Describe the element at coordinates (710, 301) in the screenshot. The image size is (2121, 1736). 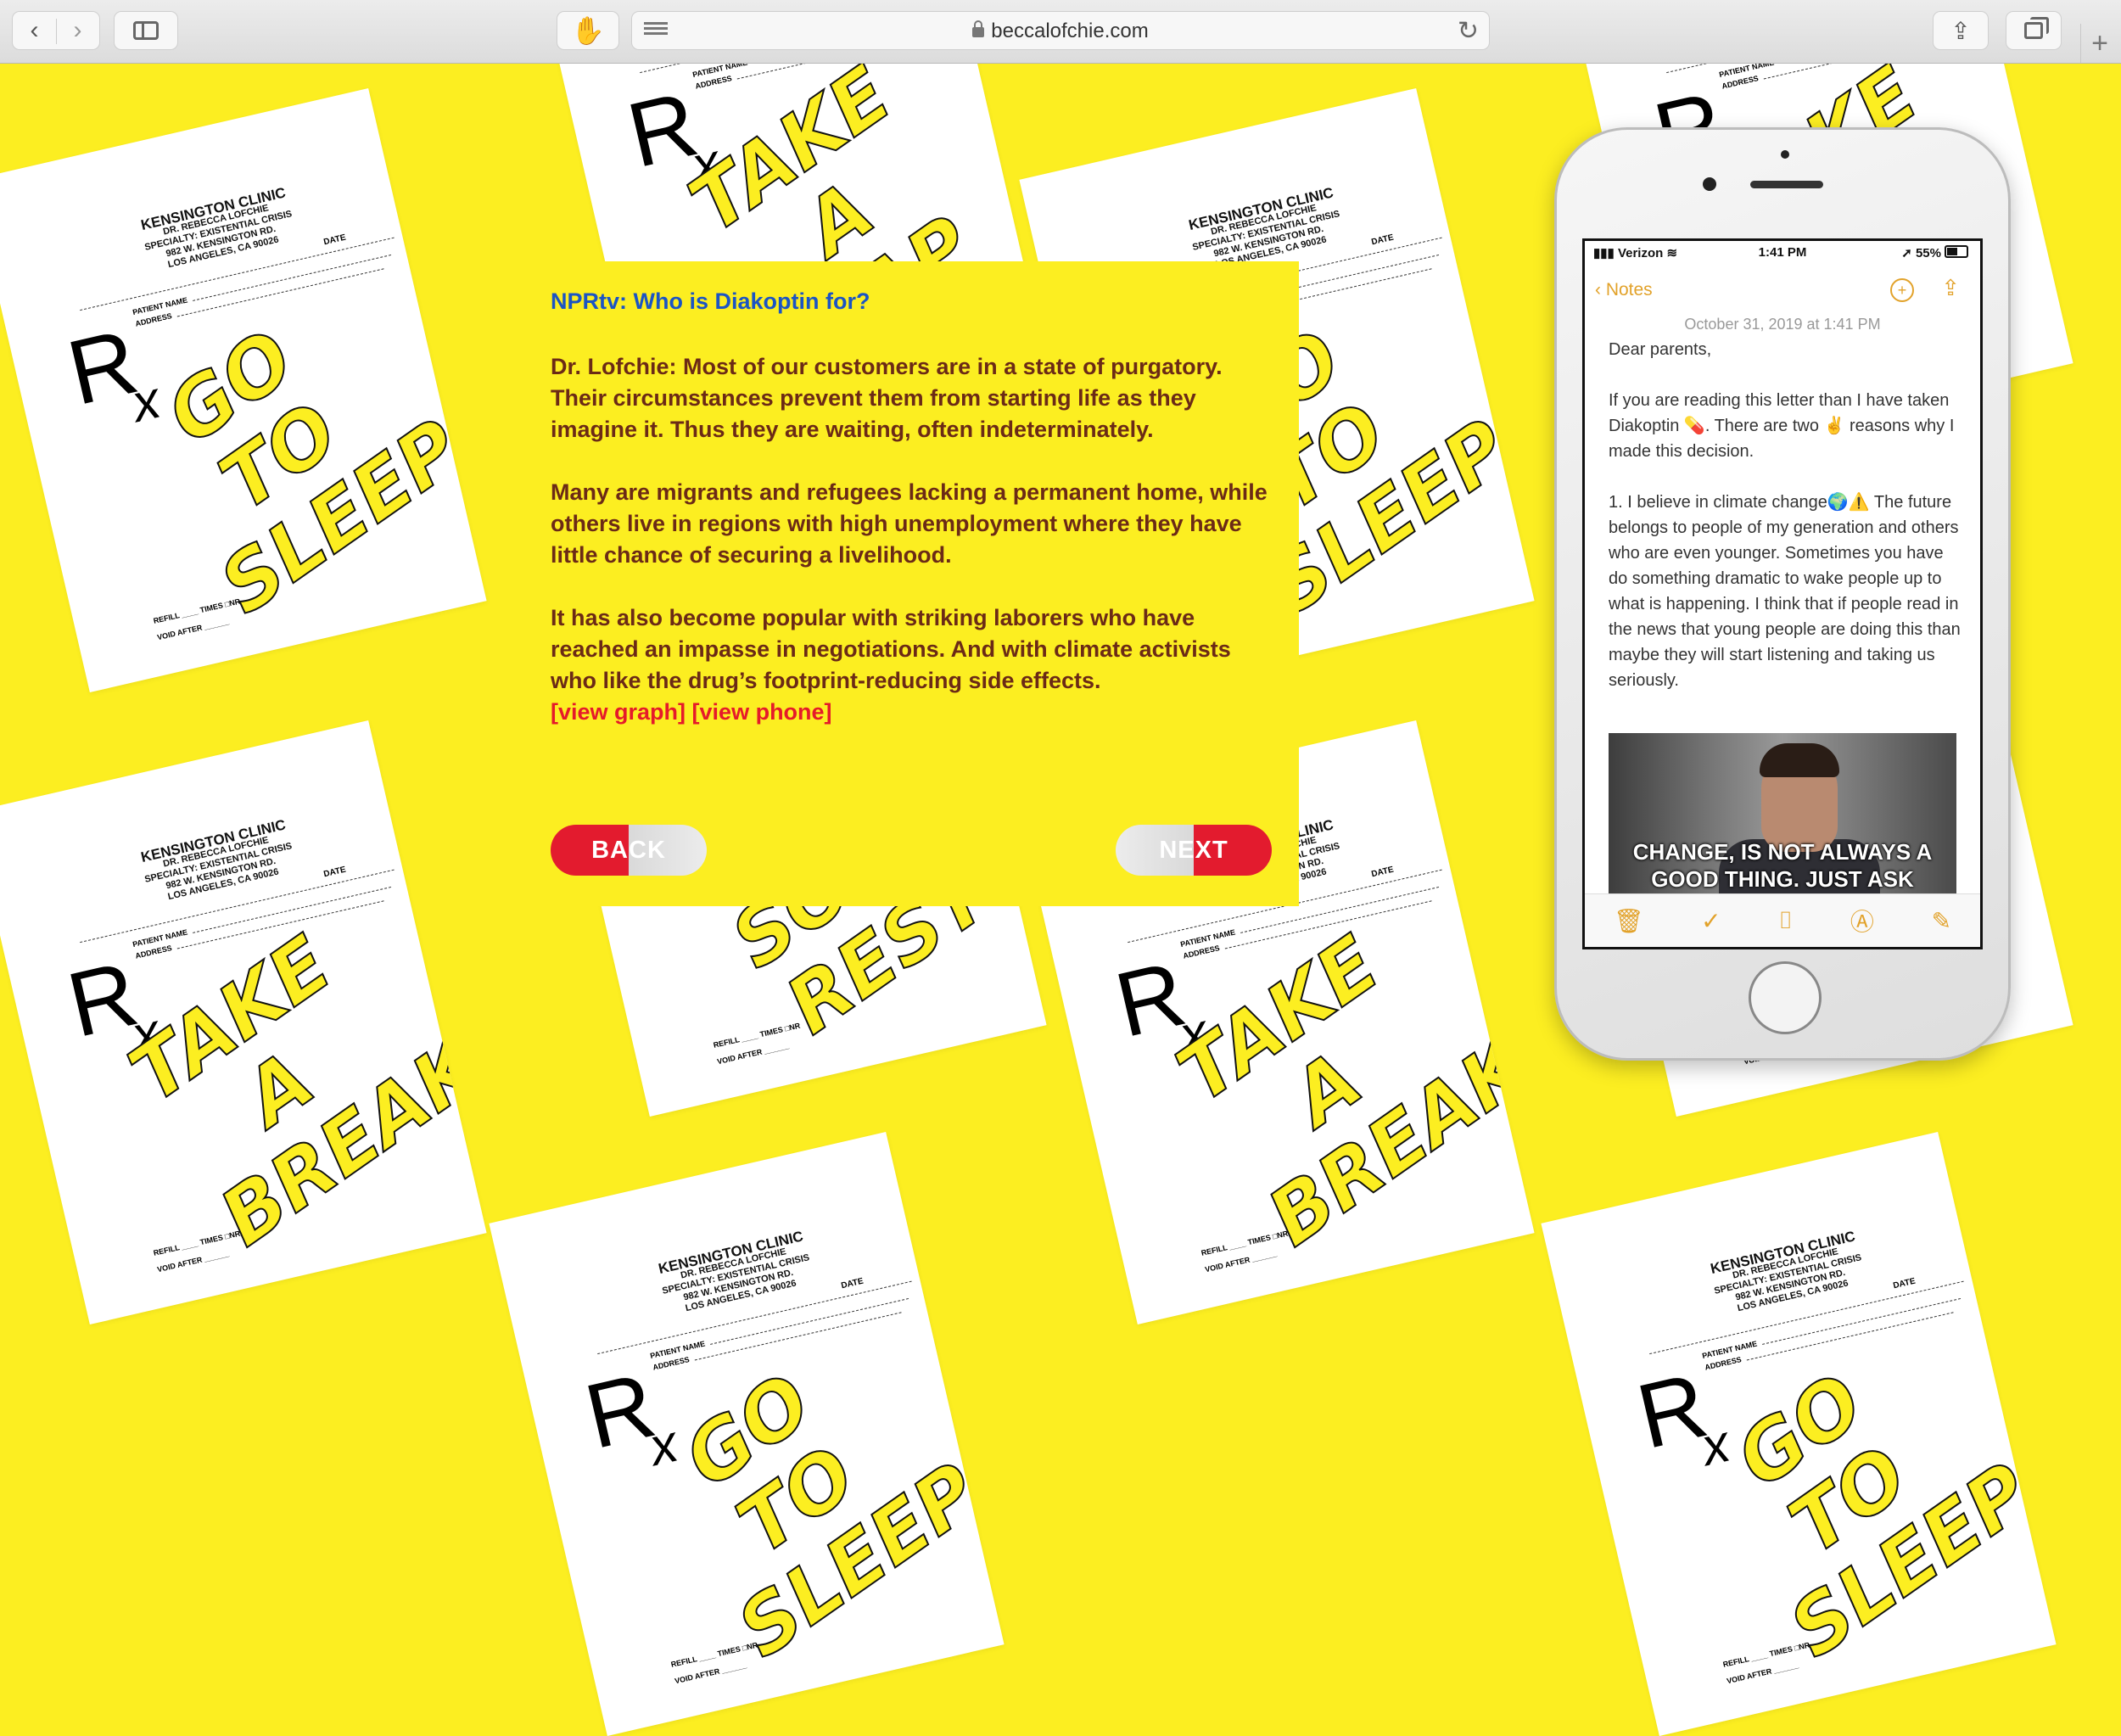
I see `card-question: NPRtv: Who is Diakoptin for?` at that location.